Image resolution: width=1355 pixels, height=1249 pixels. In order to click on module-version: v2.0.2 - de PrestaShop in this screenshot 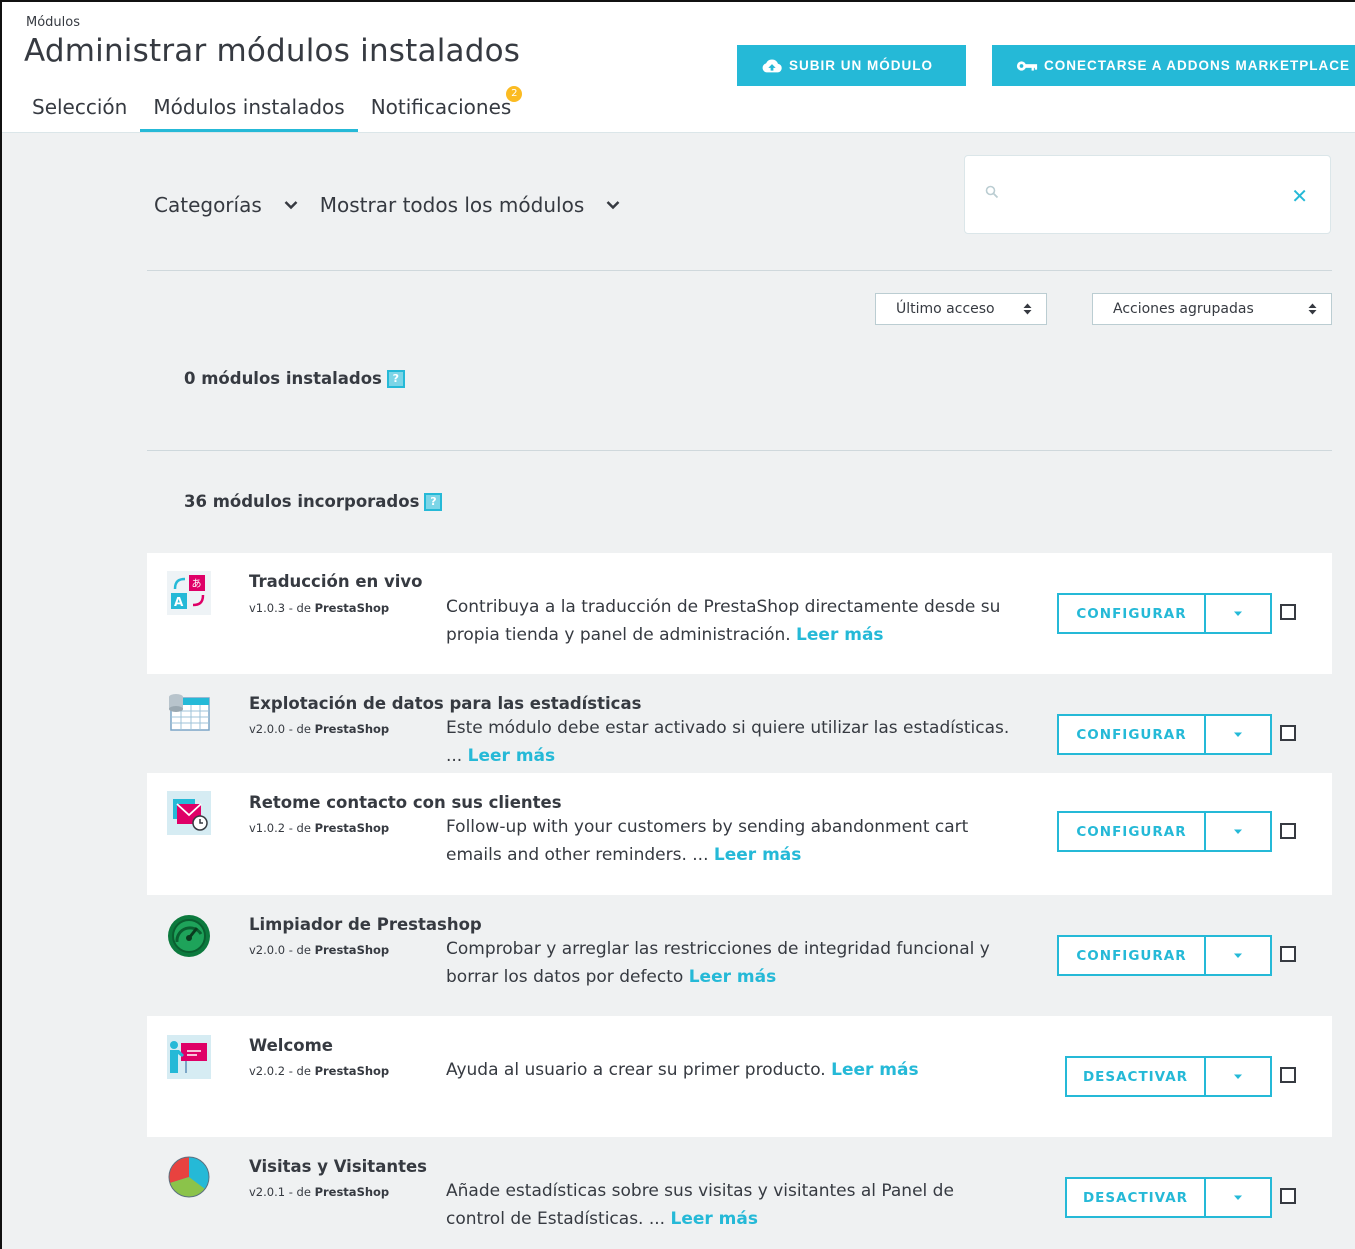, I will do `click(319, 1071)`.